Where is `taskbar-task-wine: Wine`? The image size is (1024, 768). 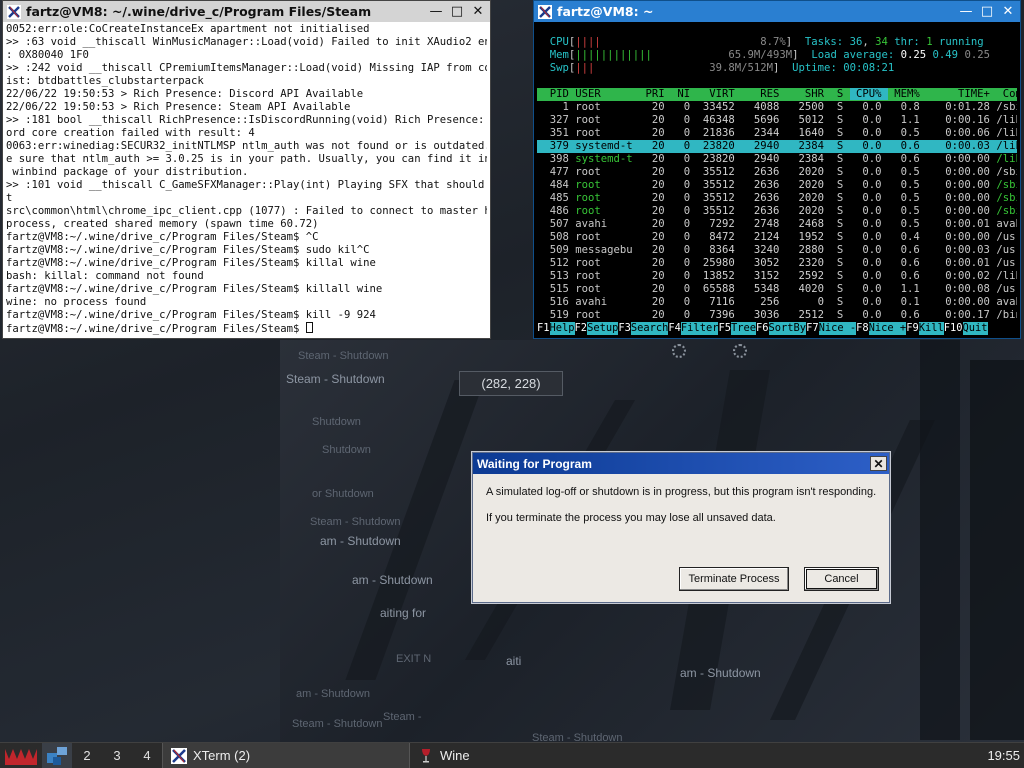
taskbar-task-wine: Wine is located at coordinates (444, 755).